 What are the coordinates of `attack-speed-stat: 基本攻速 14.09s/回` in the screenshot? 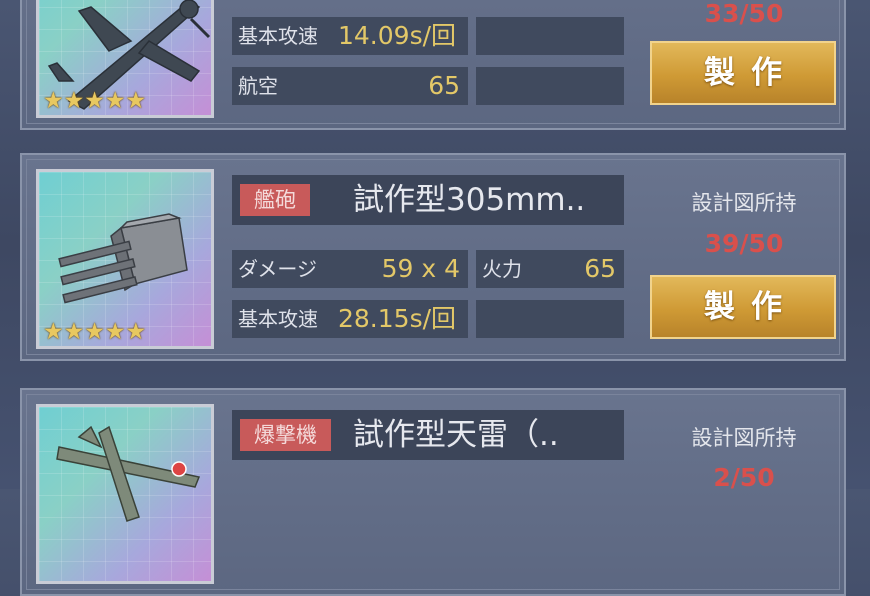 It's located at (350, 36).